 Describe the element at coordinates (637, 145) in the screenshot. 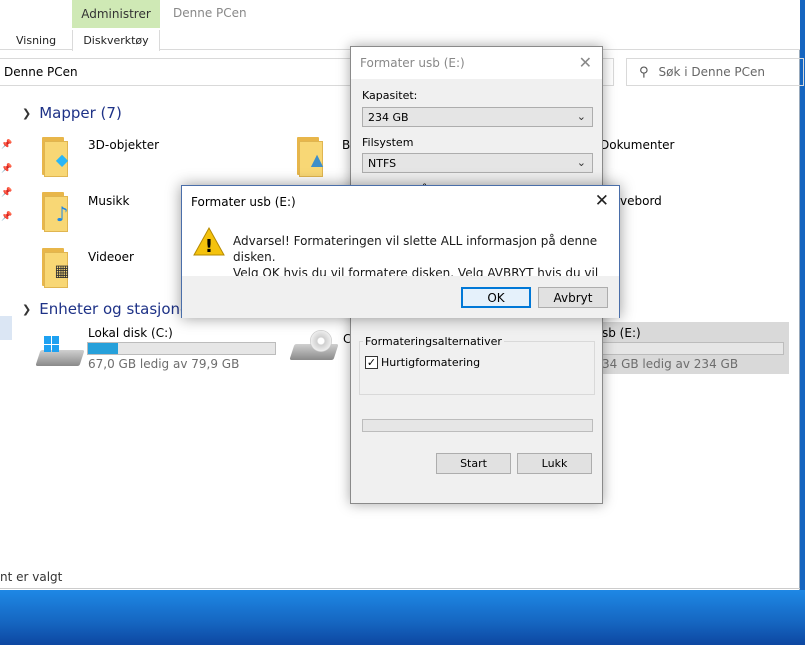

I see `folder-label: Dokumenter` at that location.